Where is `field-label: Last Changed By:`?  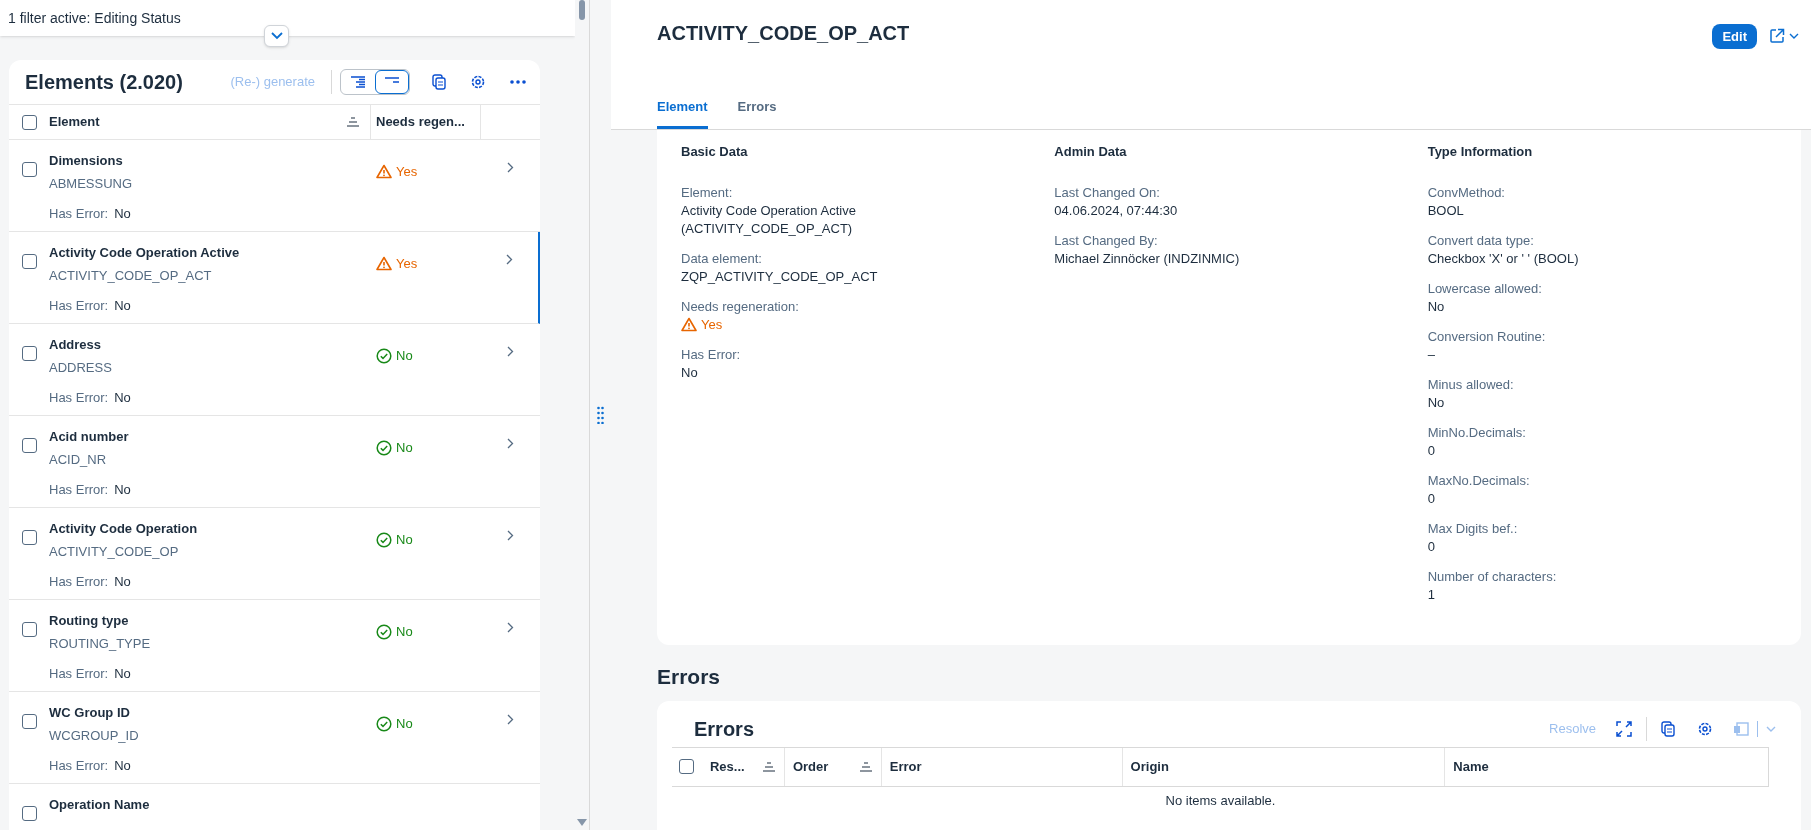
field-label: Last Changed By: is located at coordinates (1106, 240).